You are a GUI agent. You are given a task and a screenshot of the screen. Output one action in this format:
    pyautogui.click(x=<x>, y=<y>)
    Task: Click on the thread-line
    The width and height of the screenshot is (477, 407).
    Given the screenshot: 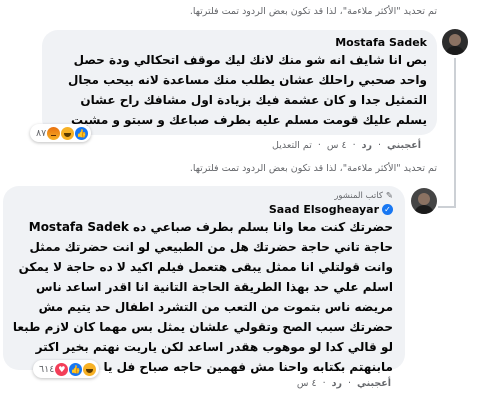 What is the action you would take?
    pyautogui.click(x=455, y=133)
    